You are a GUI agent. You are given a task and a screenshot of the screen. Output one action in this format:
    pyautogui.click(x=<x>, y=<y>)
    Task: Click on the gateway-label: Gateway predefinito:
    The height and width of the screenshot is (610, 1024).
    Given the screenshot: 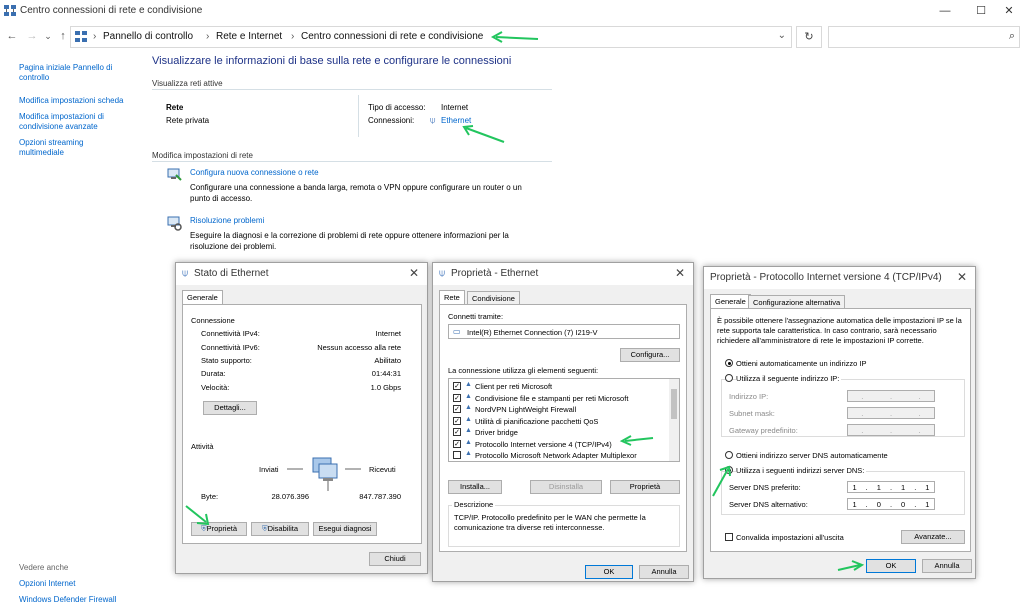 What is the action you would take?
    pyautogui.click(x=763, y=430)
    